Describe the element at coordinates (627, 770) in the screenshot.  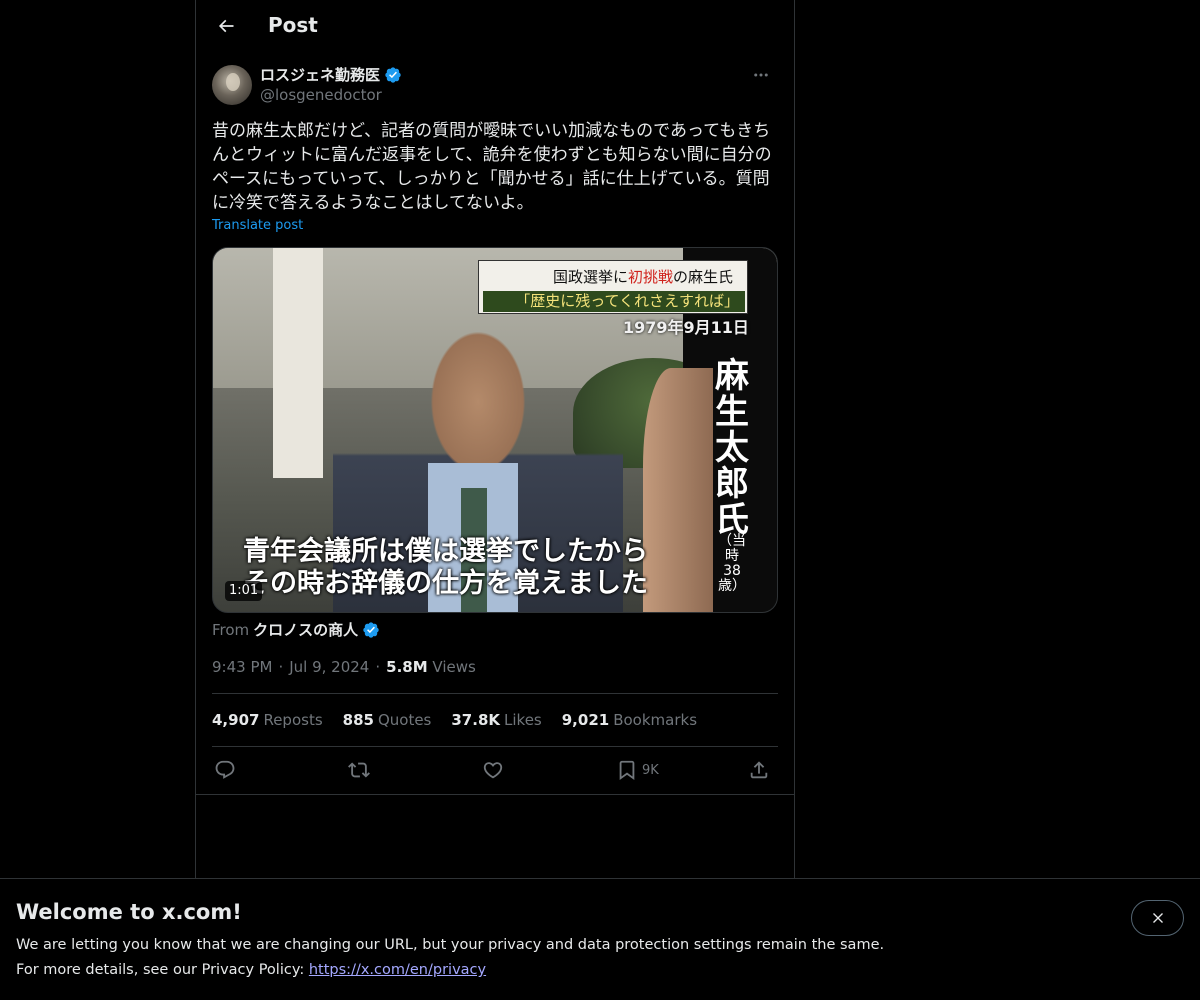
I see `bookmark-icon` at that location.